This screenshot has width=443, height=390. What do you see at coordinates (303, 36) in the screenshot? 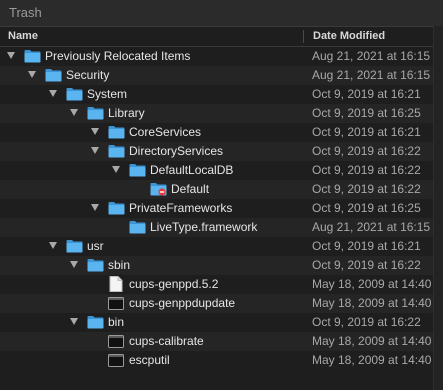
I see `column-divider` at bounding box center [303, 36].